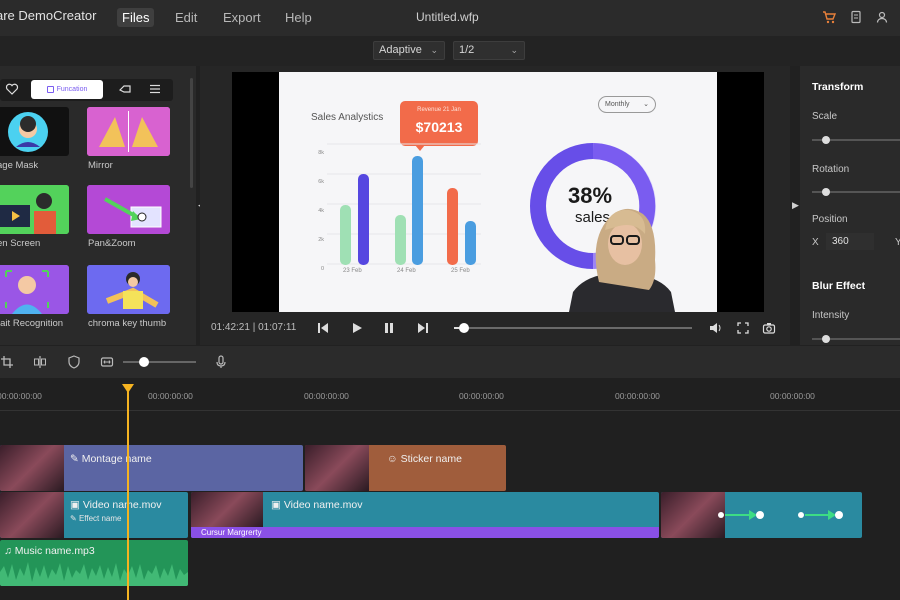  Describe the element at coordinates (128, 209) in the screenshot. I see `thumb-pan-zoom` at that location.